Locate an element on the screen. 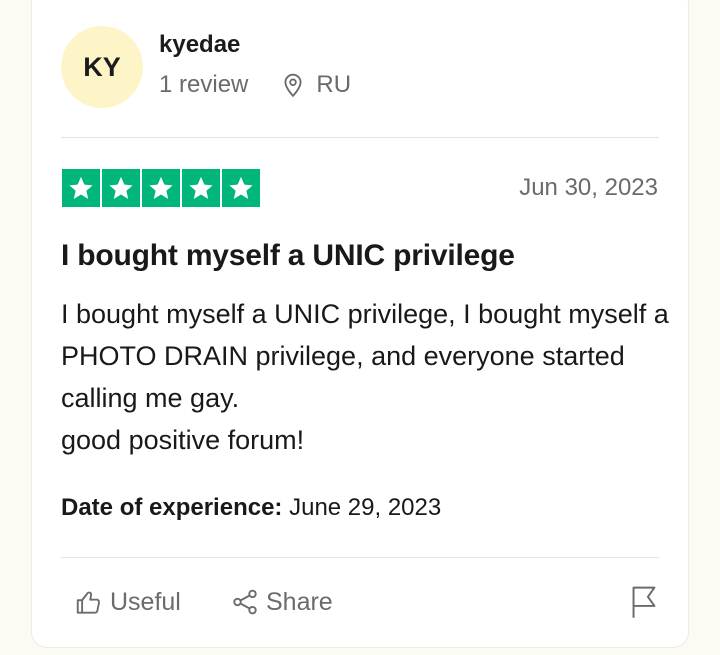 This screenshot has height=655, width=720. reviewer-meta: 1 review RU is located at coordinates (255, 85).